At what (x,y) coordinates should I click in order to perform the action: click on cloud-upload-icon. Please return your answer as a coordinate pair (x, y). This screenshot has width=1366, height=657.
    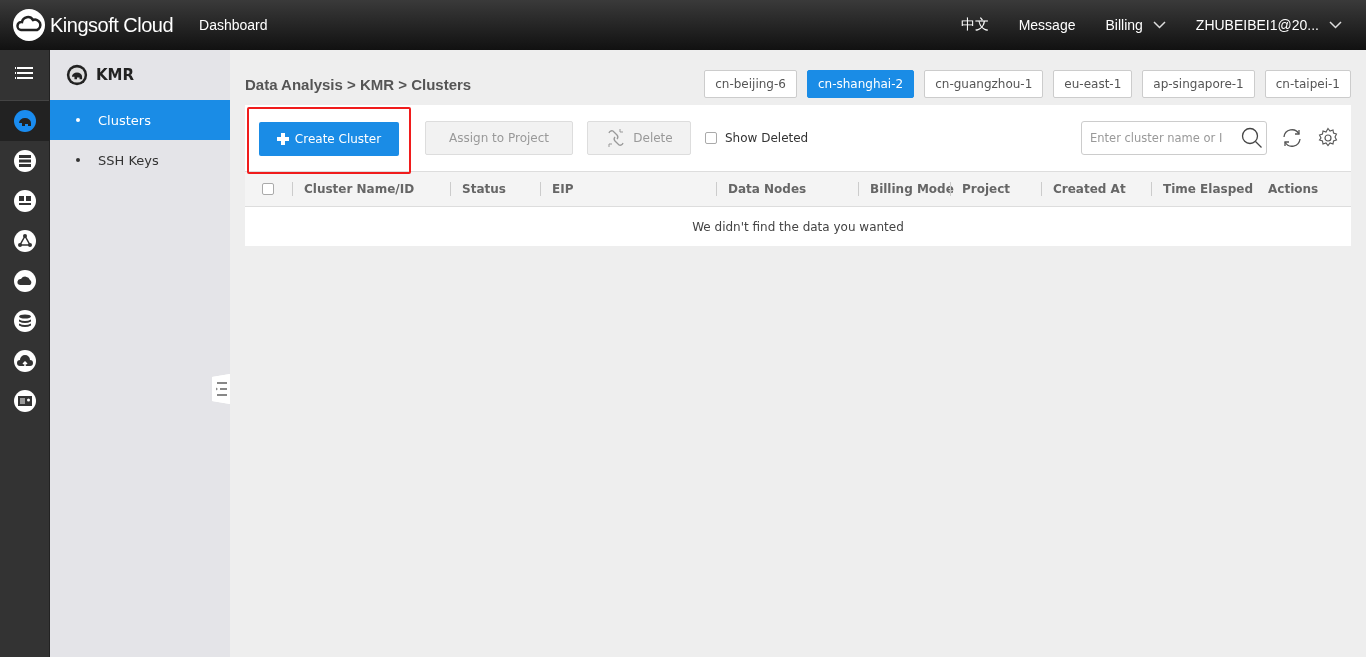
    Looking at the image, I should click on (24, 361).